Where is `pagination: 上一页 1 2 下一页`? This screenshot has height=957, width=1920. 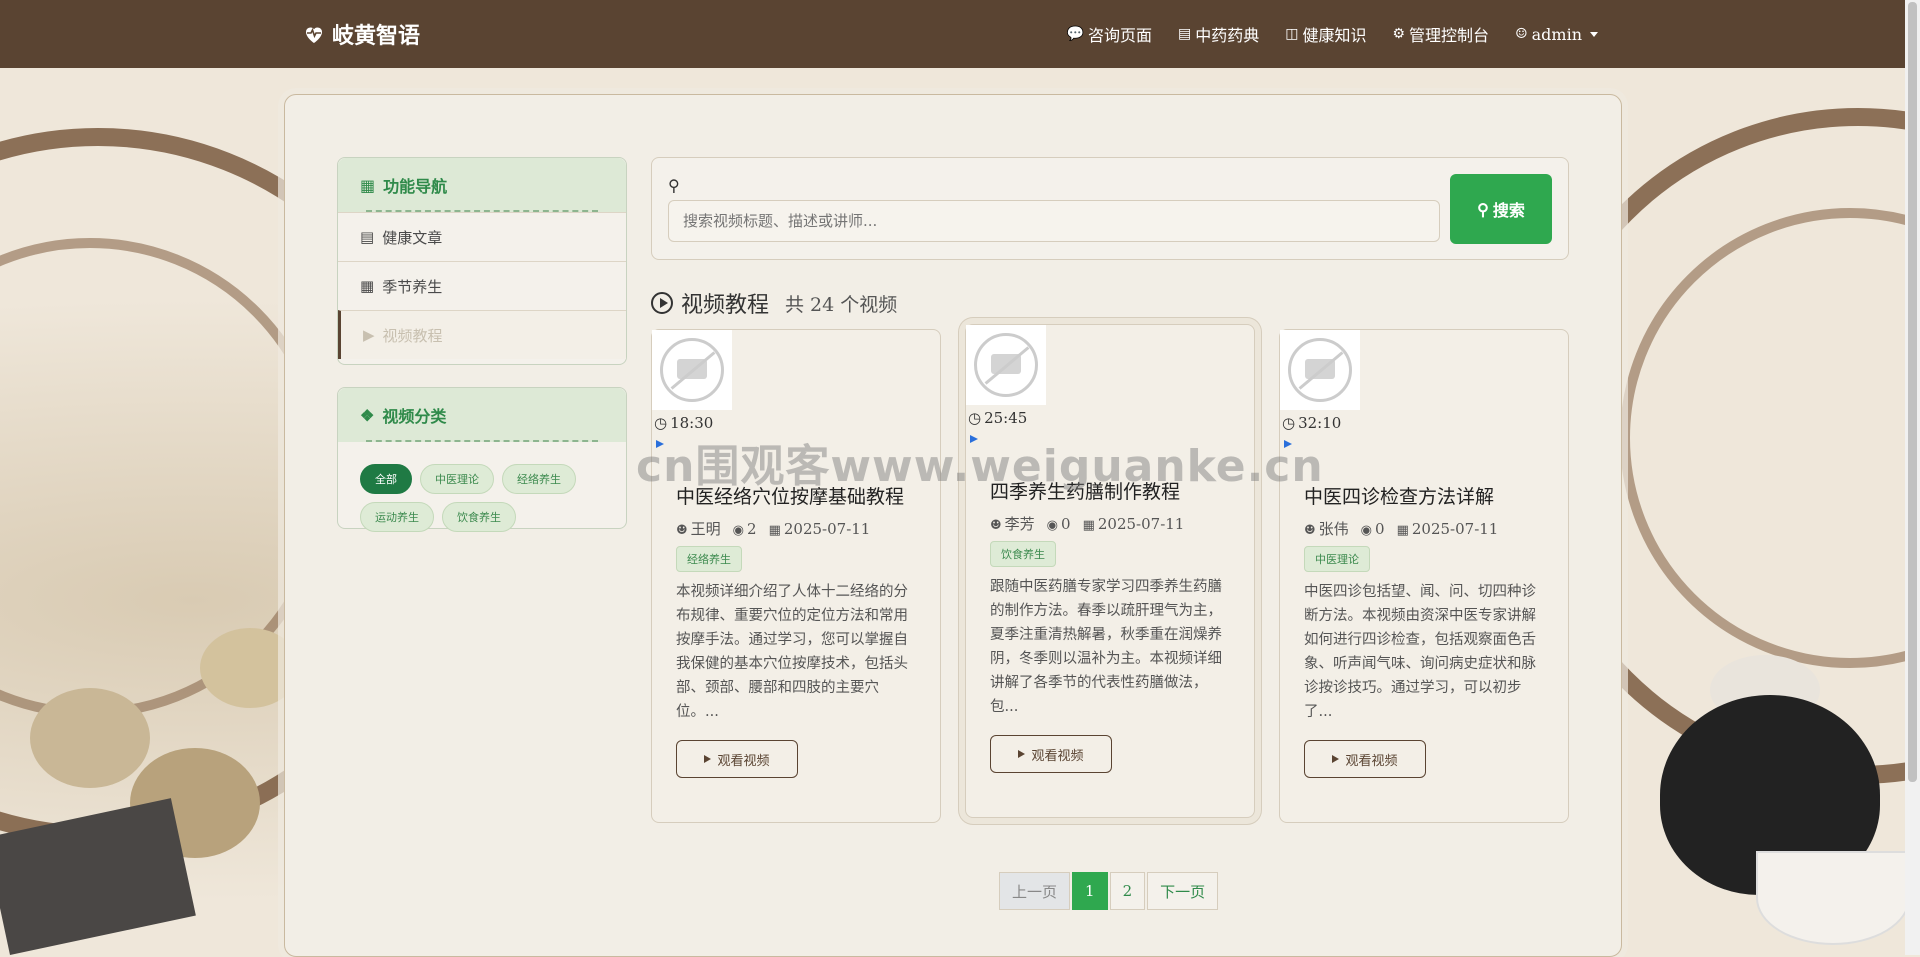
pagination: 上一页 1 2 下一页 is located at coordinates (1109, 891).